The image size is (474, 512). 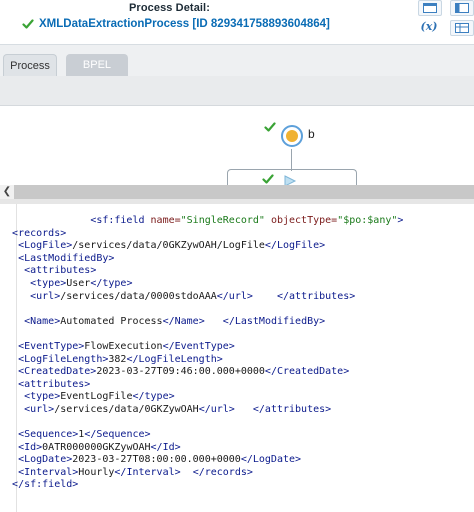 I want to click on code-token: 382, so click(x=117, y=359).